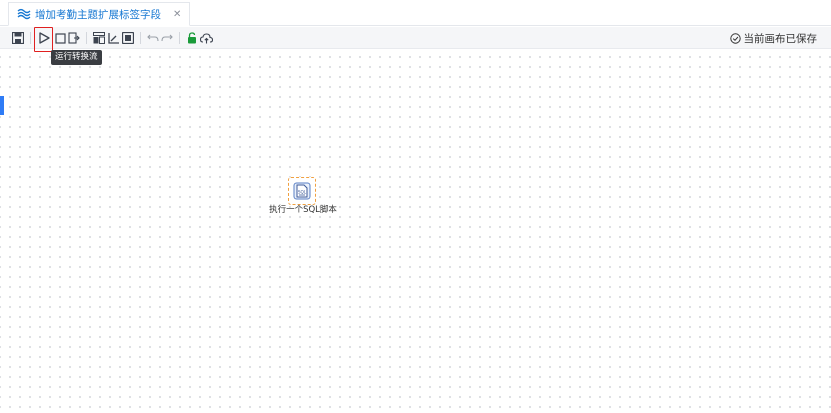  I want to click on svg-text: SQL, so click(302, 192).